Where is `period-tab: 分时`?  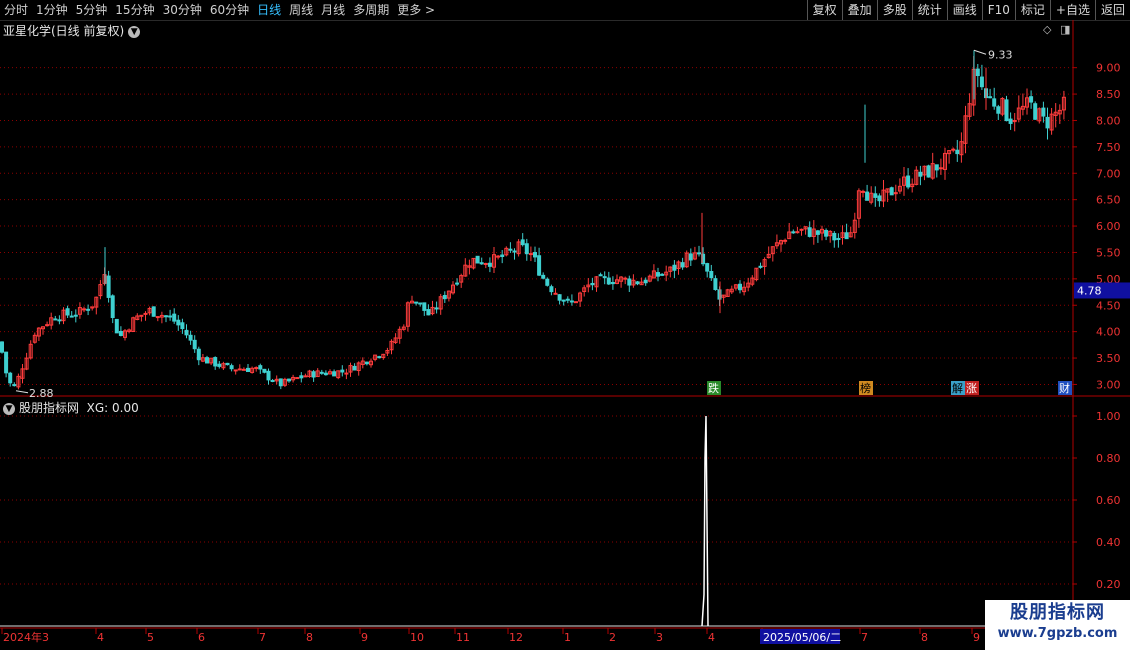
period-tab: 分时 is located at coordinates (16, 10).